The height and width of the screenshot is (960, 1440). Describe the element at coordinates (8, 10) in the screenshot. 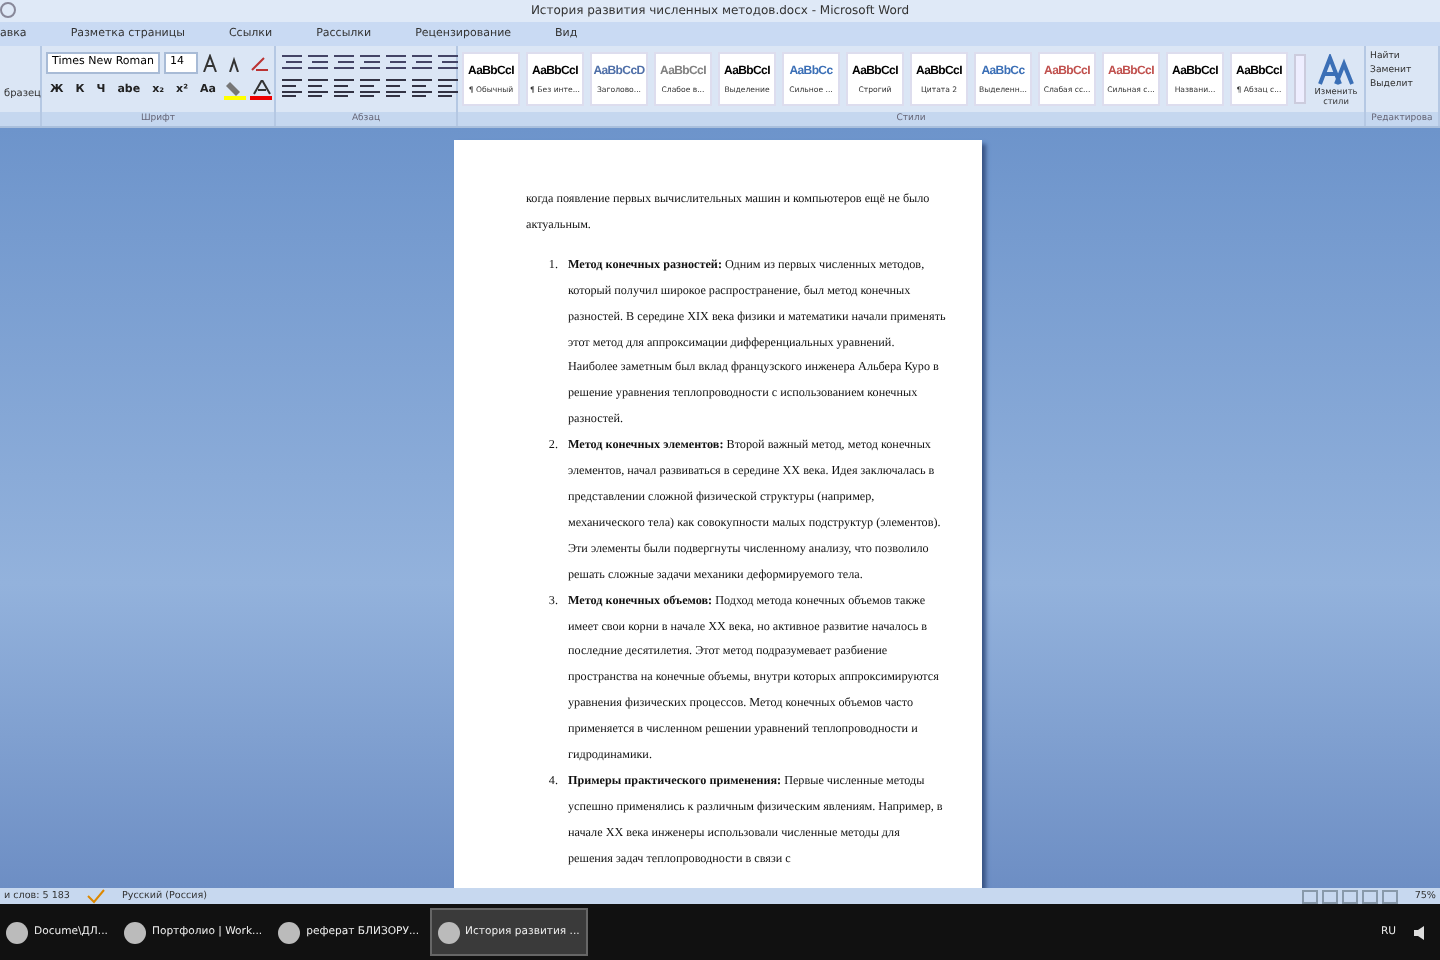

I see `quick-access-icon` at that location.